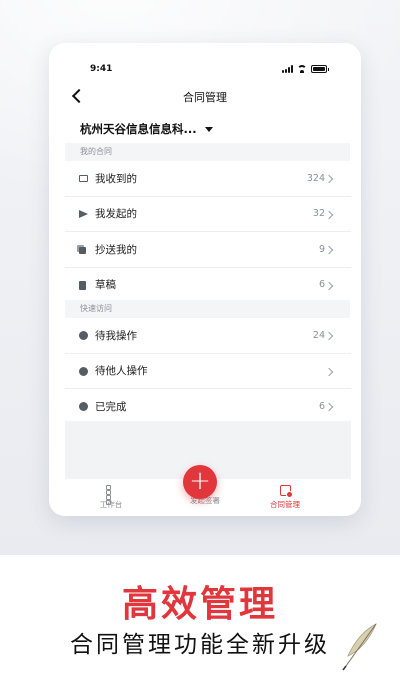  Describe the element at coordinates (302, 69) in the screenshot. I see `wifi-icon` at that location.